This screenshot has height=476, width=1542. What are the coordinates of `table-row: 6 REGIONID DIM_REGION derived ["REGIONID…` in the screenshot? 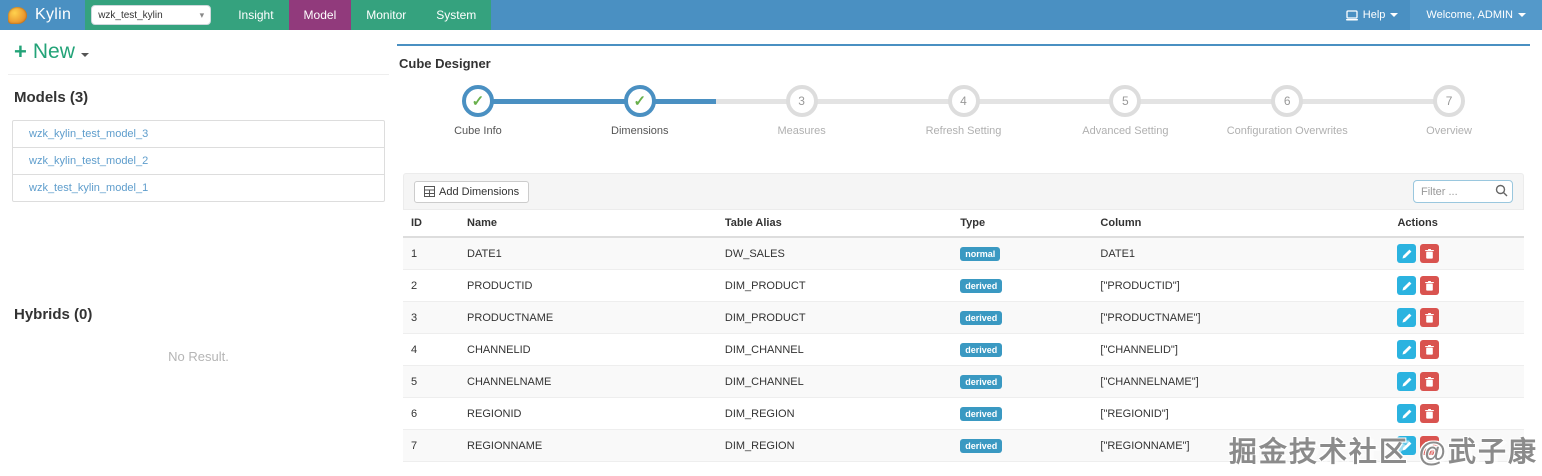 It's located at (963, 413).